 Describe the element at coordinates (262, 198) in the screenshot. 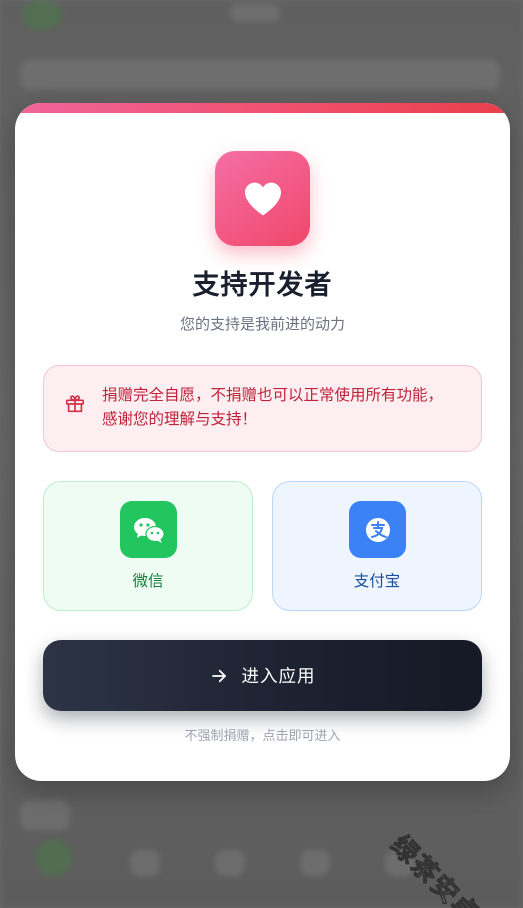

I see `heart-icon` at that location.